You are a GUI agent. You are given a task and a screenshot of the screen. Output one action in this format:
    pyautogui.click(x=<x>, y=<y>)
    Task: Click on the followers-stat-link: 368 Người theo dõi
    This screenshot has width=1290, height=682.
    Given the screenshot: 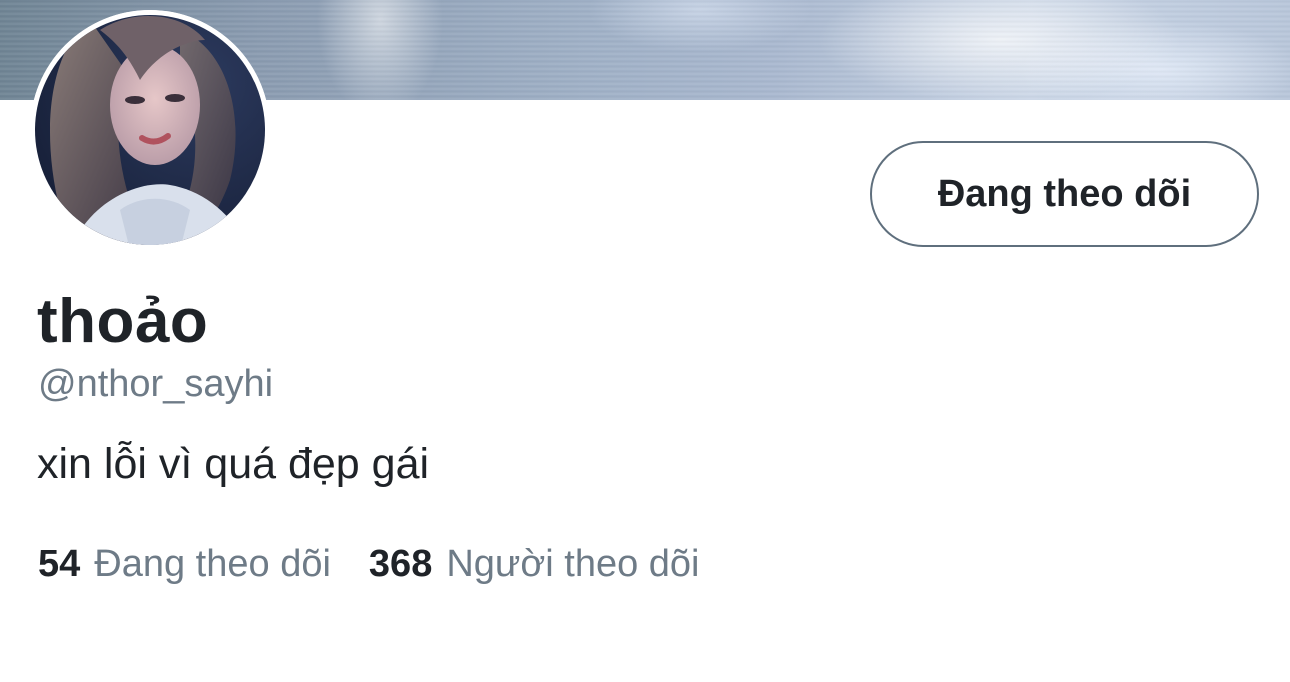 What is the action you would take?
    pyautogui.click(x=534, y=564)
    